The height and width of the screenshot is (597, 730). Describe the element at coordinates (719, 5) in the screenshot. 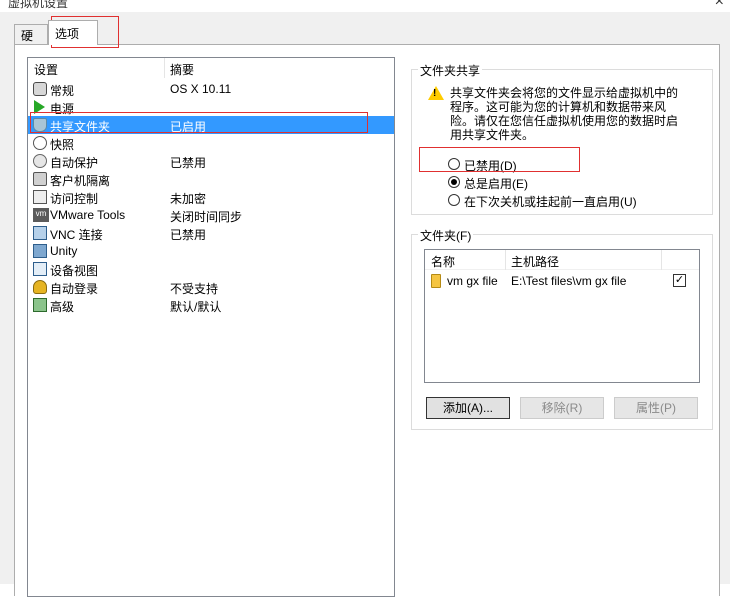

I see `close-icon: ×` at that location.